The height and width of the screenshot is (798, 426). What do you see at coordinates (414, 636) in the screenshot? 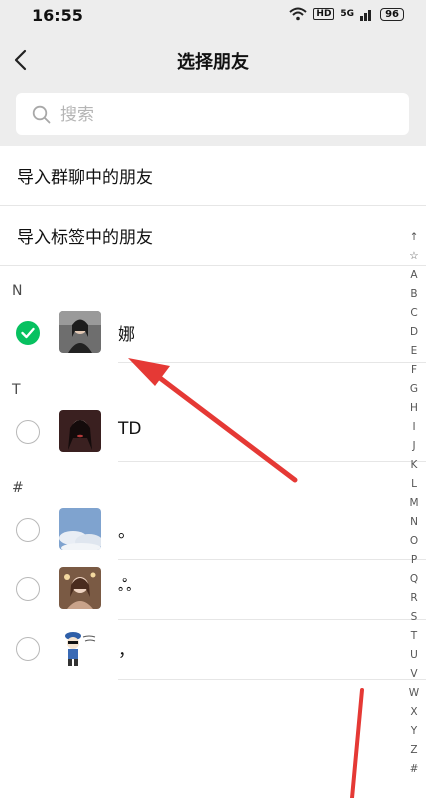
I see `index-letter: T` at bounding box center [414, 636].